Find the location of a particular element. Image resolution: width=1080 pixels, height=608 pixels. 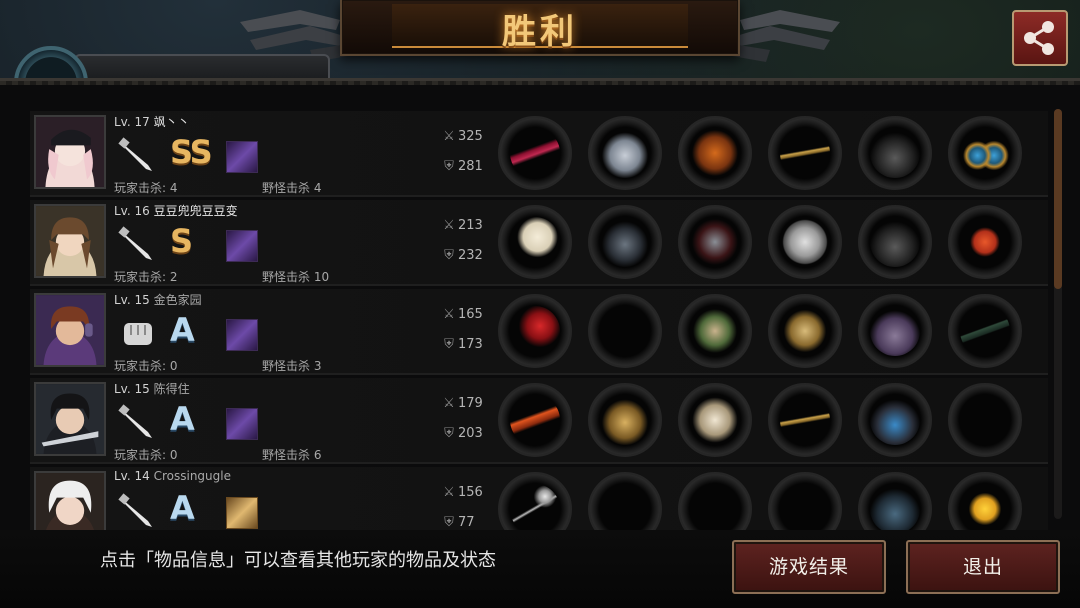

steel-helmet-icon is located at coordinates (625, 153).